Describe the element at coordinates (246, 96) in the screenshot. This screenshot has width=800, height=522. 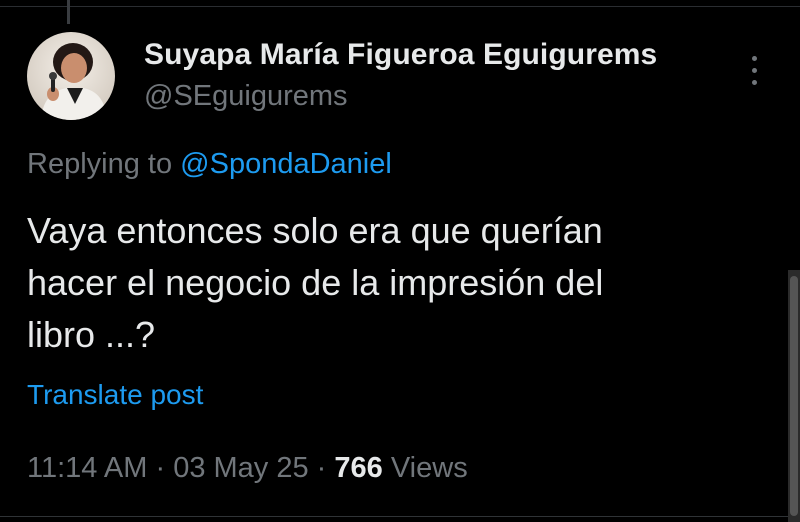
I see `author-handle: @SEguigurems` at that location.